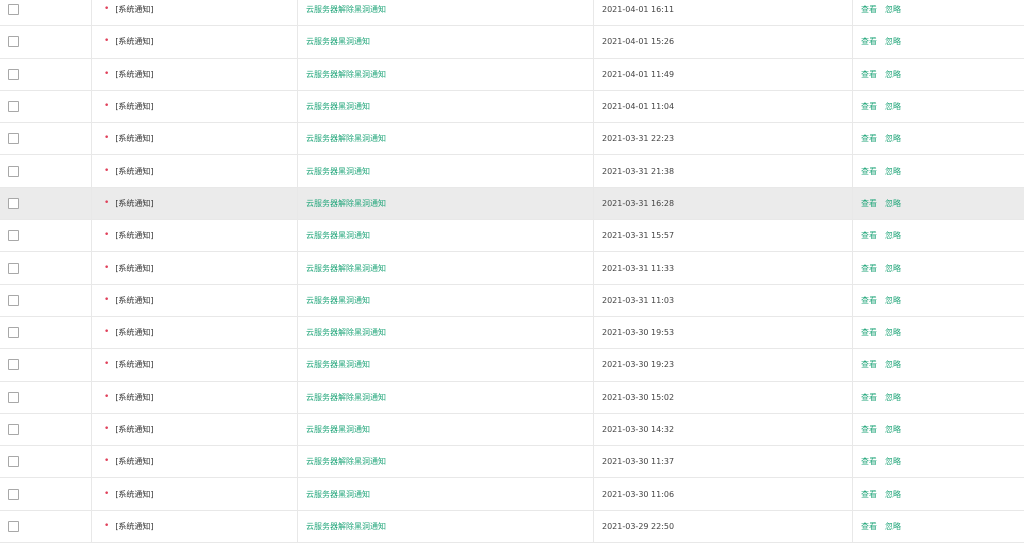 The image size is (1024, 543). What do you see at coordinates (723, 526) in the screenshot?
I see `time-cell: 2021-03-29 22:50` at bounding box center [723, 526].